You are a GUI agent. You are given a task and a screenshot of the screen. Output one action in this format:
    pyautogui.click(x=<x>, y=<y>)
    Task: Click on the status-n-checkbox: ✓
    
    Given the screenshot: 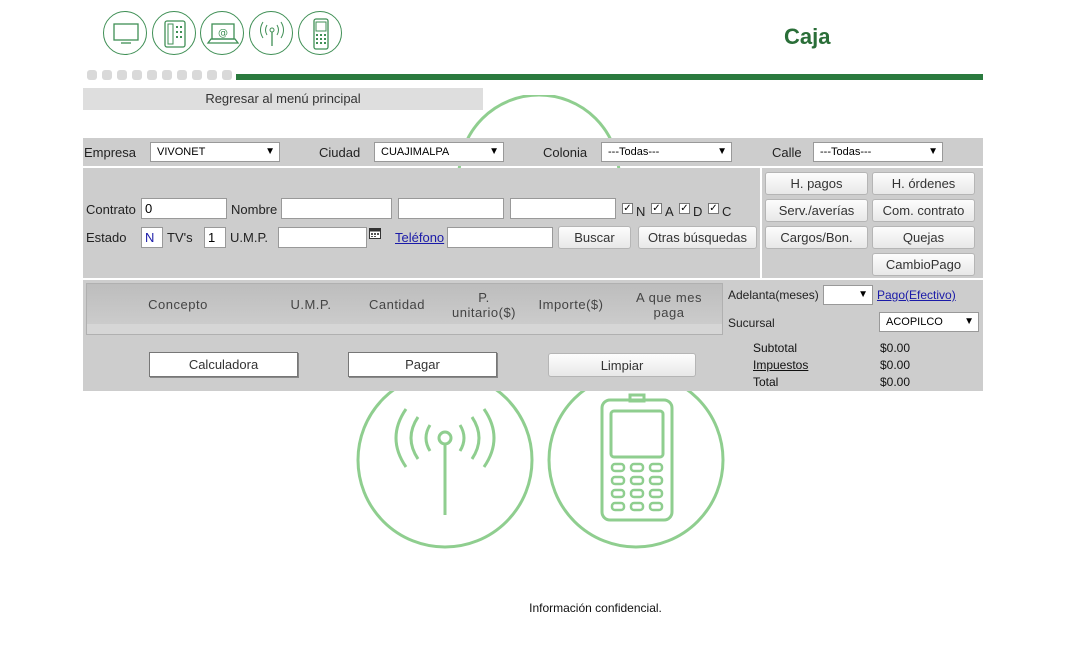 What is the action you would take?
    pyautogui.click(x=627, y=208)
    